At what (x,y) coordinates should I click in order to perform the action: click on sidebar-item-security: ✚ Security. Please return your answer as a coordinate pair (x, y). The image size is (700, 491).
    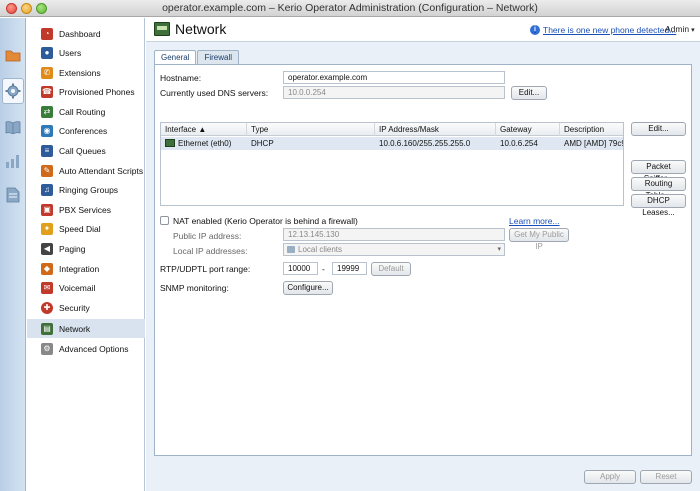
    Looking at the image, I should click on (86, 307).